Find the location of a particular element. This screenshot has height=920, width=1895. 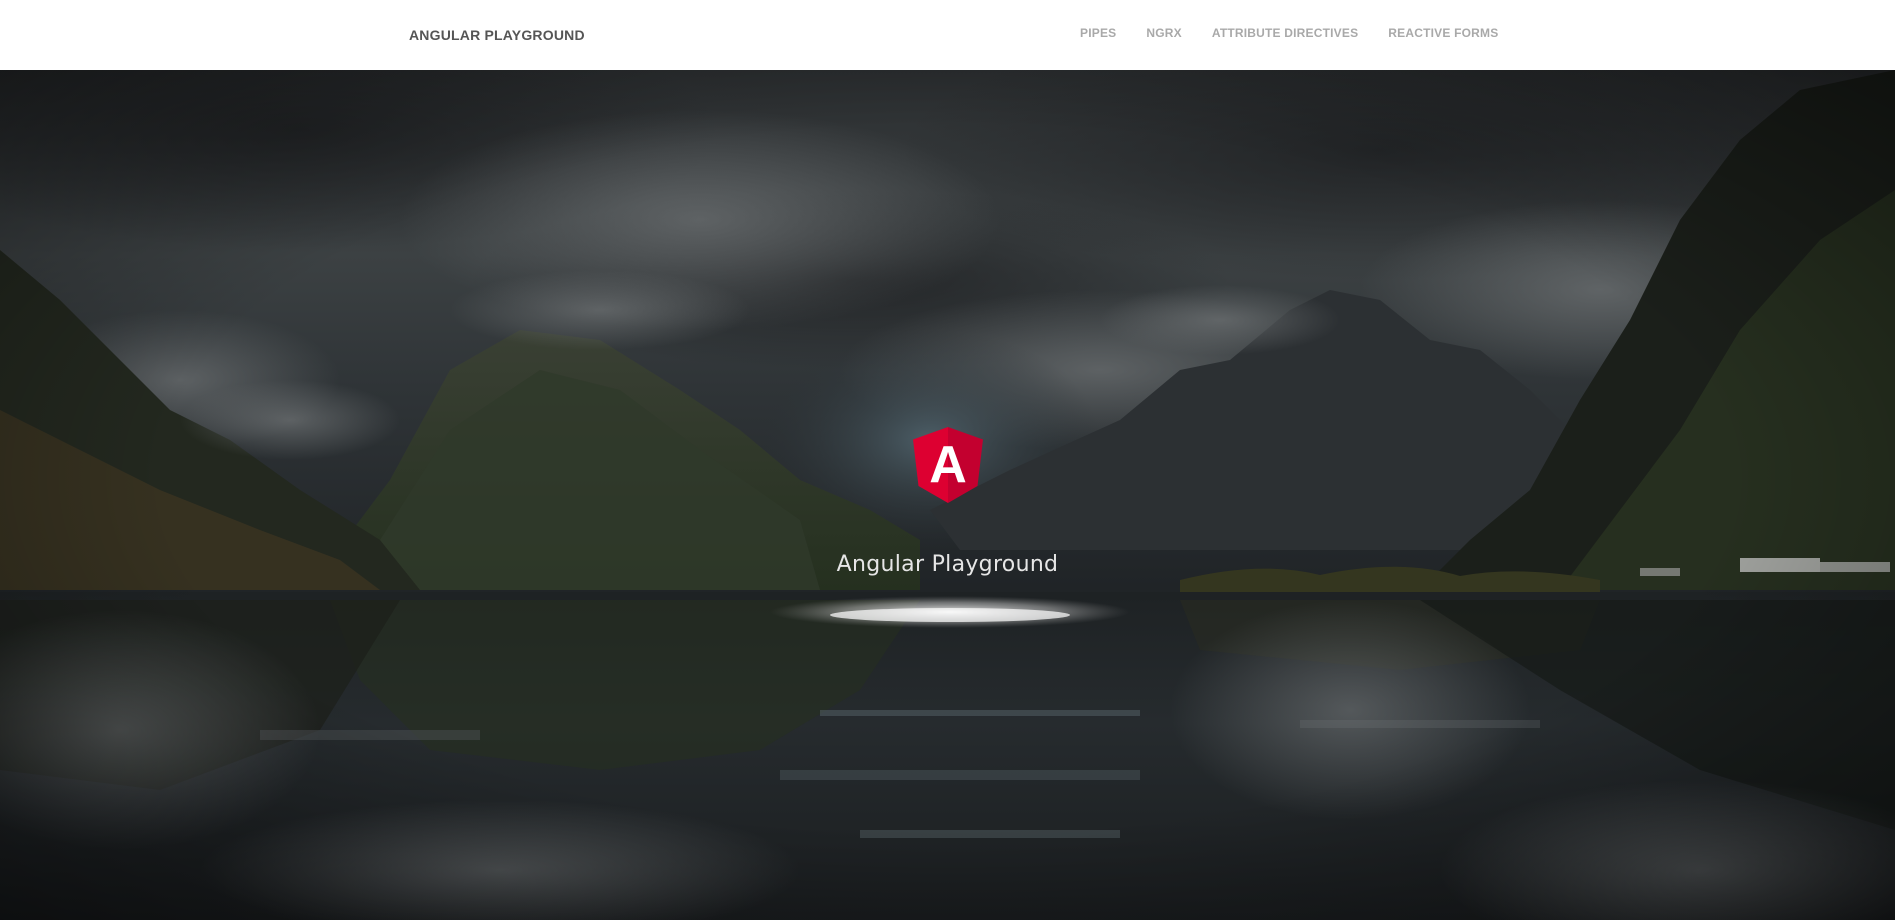

nav-link-pipes: PIPES is located at coordinates (1105, 33).